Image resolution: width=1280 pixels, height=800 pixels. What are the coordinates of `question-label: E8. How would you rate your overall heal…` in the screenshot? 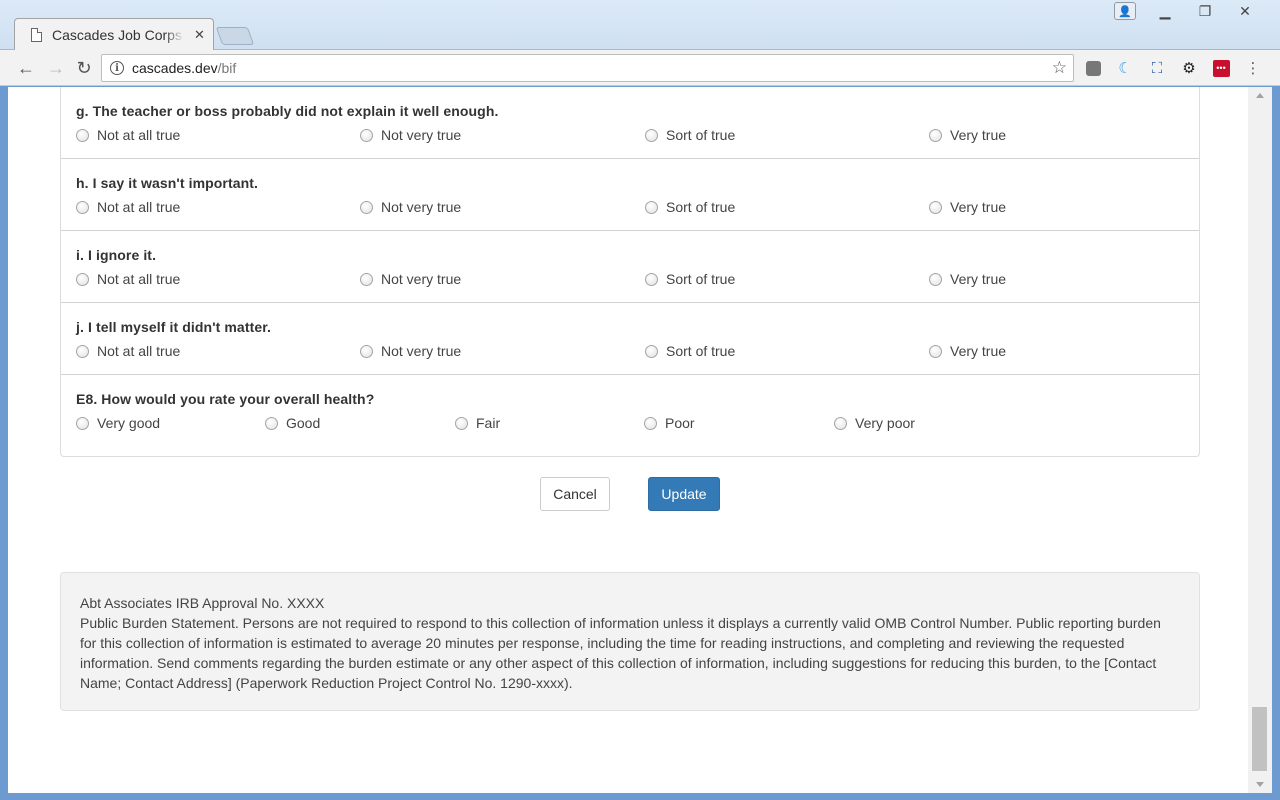 It's located at (225, 399).